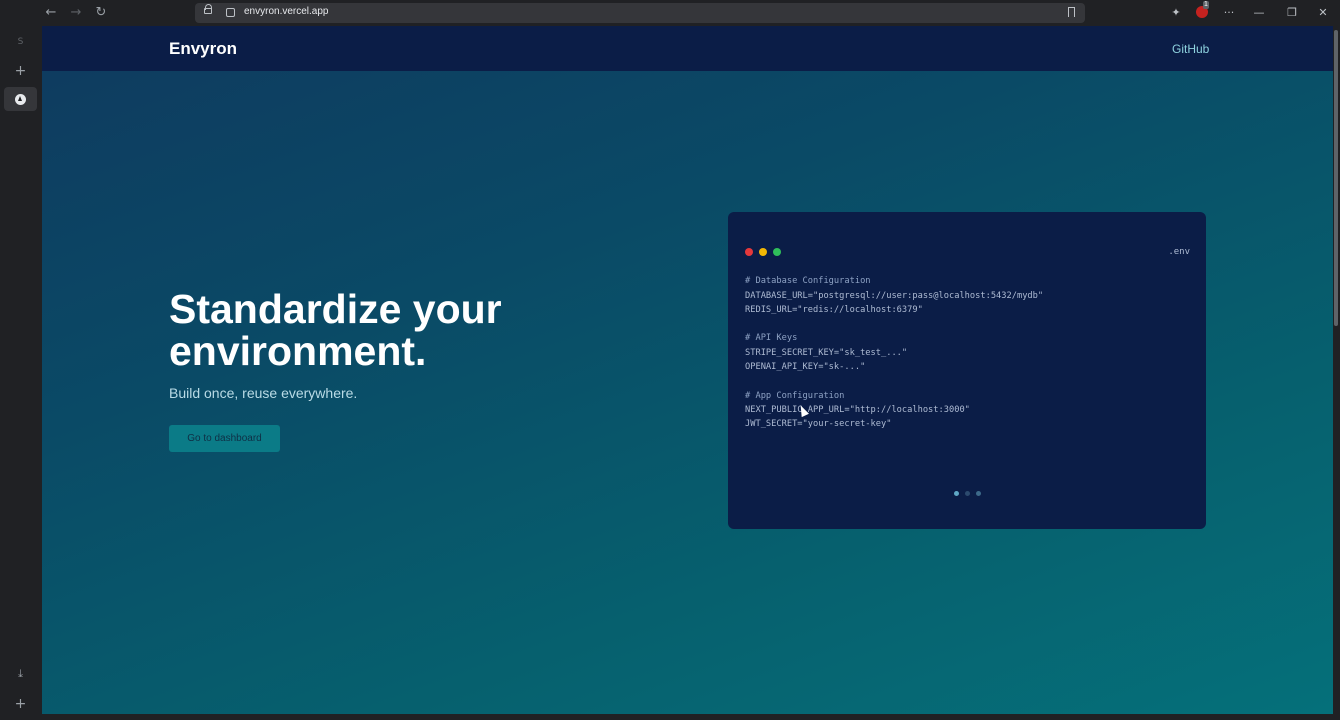 Image resolution: width=1340 pixels, height=720 pixels. I want to click on vercel-icon, so click(20, 99).